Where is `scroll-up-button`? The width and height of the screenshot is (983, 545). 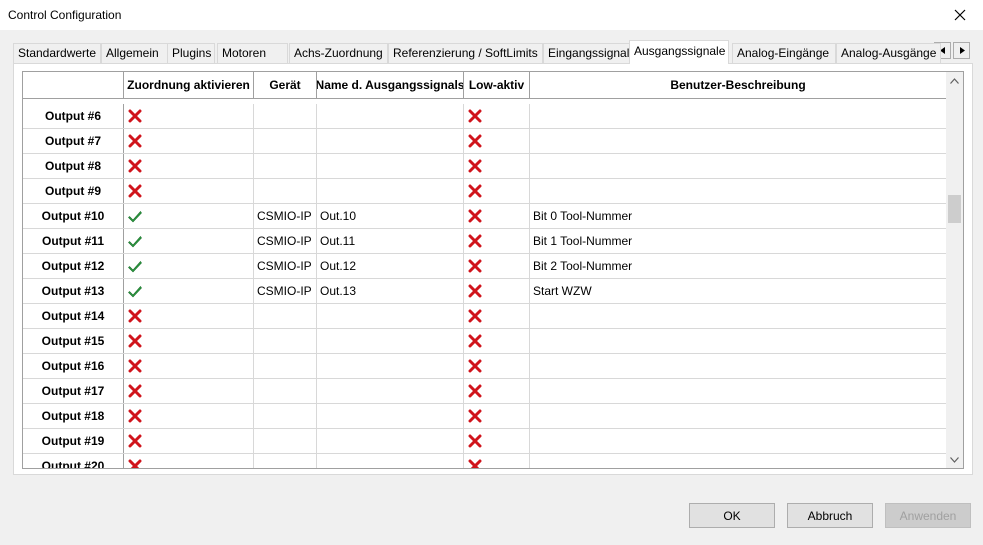 scroll-up-button is located at coordinates (954, 80).